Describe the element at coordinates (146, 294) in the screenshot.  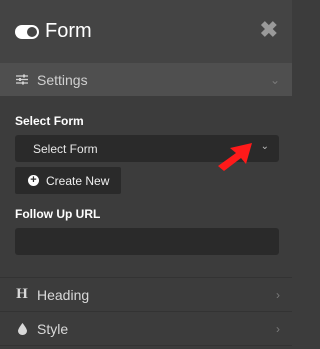
I see `heading-section-header: H Heading ›` at that location.